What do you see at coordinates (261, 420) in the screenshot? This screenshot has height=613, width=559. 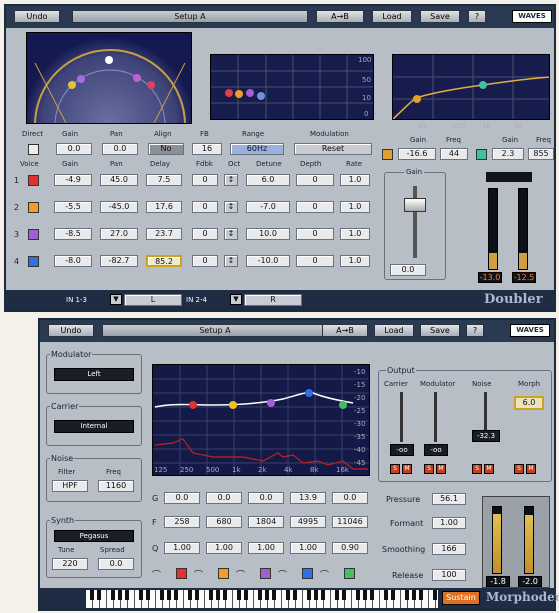 I see `morph-spectrum-display` at bounding box center [261, 420].